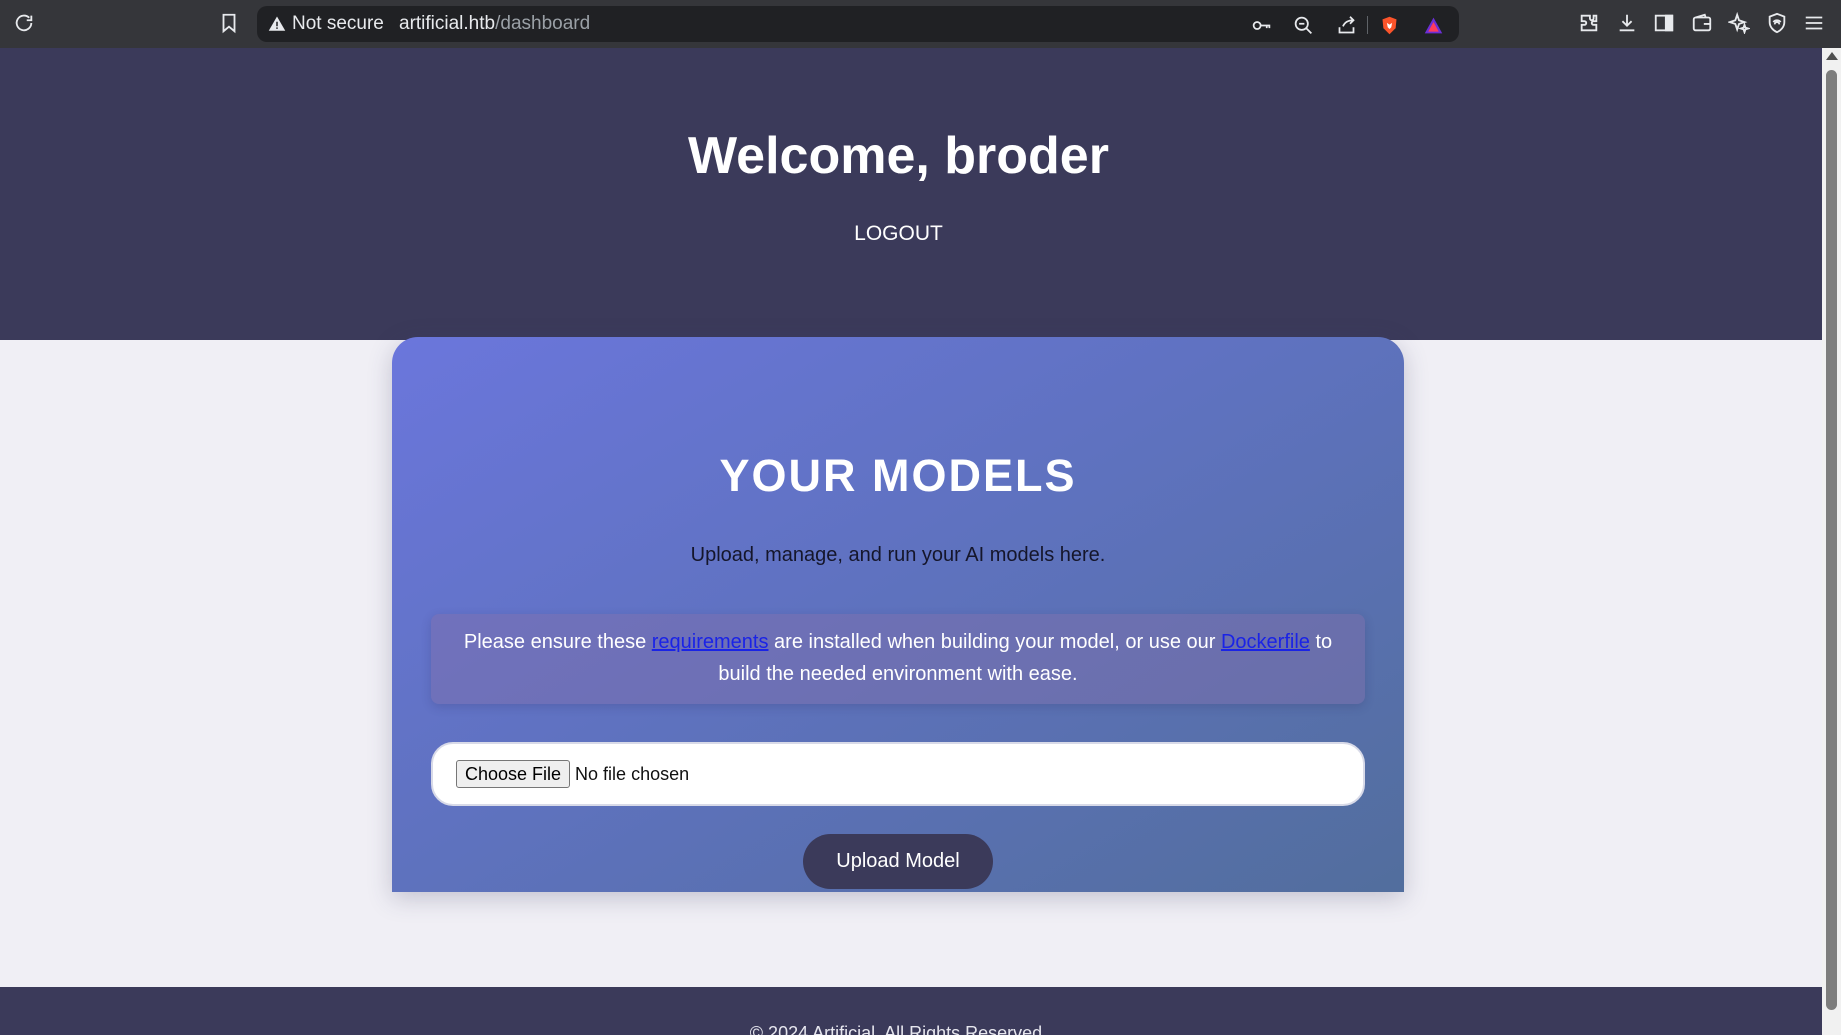 This screenshot has height=1035, width=1841. Describe the element at coordinates (557, 642) in the screenshot. I see `notice-text-before: Please ensure these` at that location.